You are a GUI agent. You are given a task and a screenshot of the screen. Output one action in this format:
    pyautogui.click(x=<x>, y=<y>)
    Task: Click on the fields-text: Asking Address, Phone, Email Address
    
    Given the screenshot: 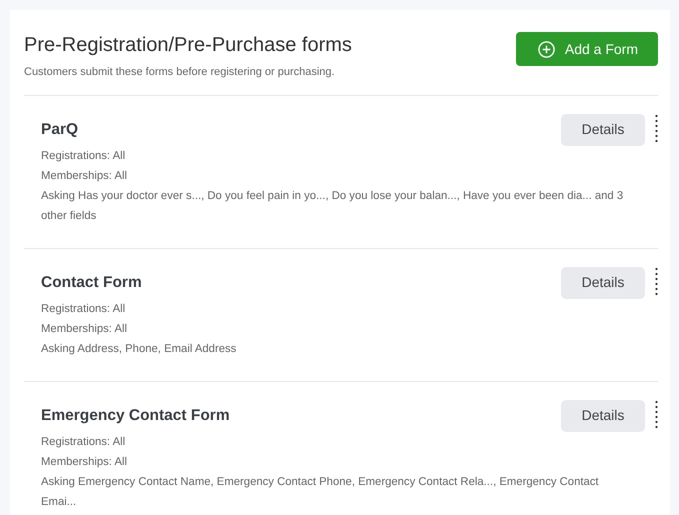 What is the action you would take?
    pyautogui.click(x=139, y=349)
    